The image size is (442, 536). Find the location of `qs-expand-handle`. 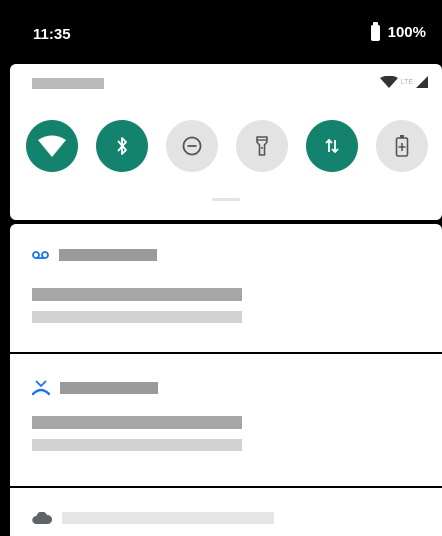

qs-expand-handle is located at coordinates (226, 199).